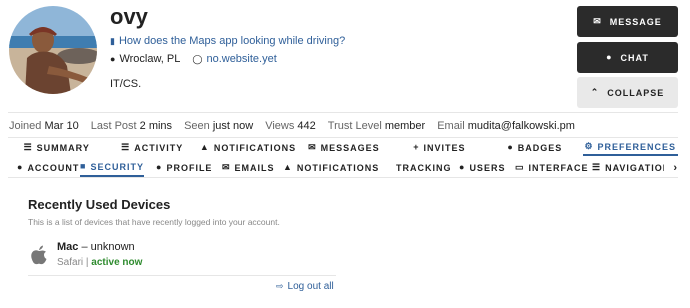 The width and height of the screenshot is (690, 308). What do you see at coordinates (197, 58) in the screenshot?
I see `globe-icon: ◯` at bounding box center [197, 58].